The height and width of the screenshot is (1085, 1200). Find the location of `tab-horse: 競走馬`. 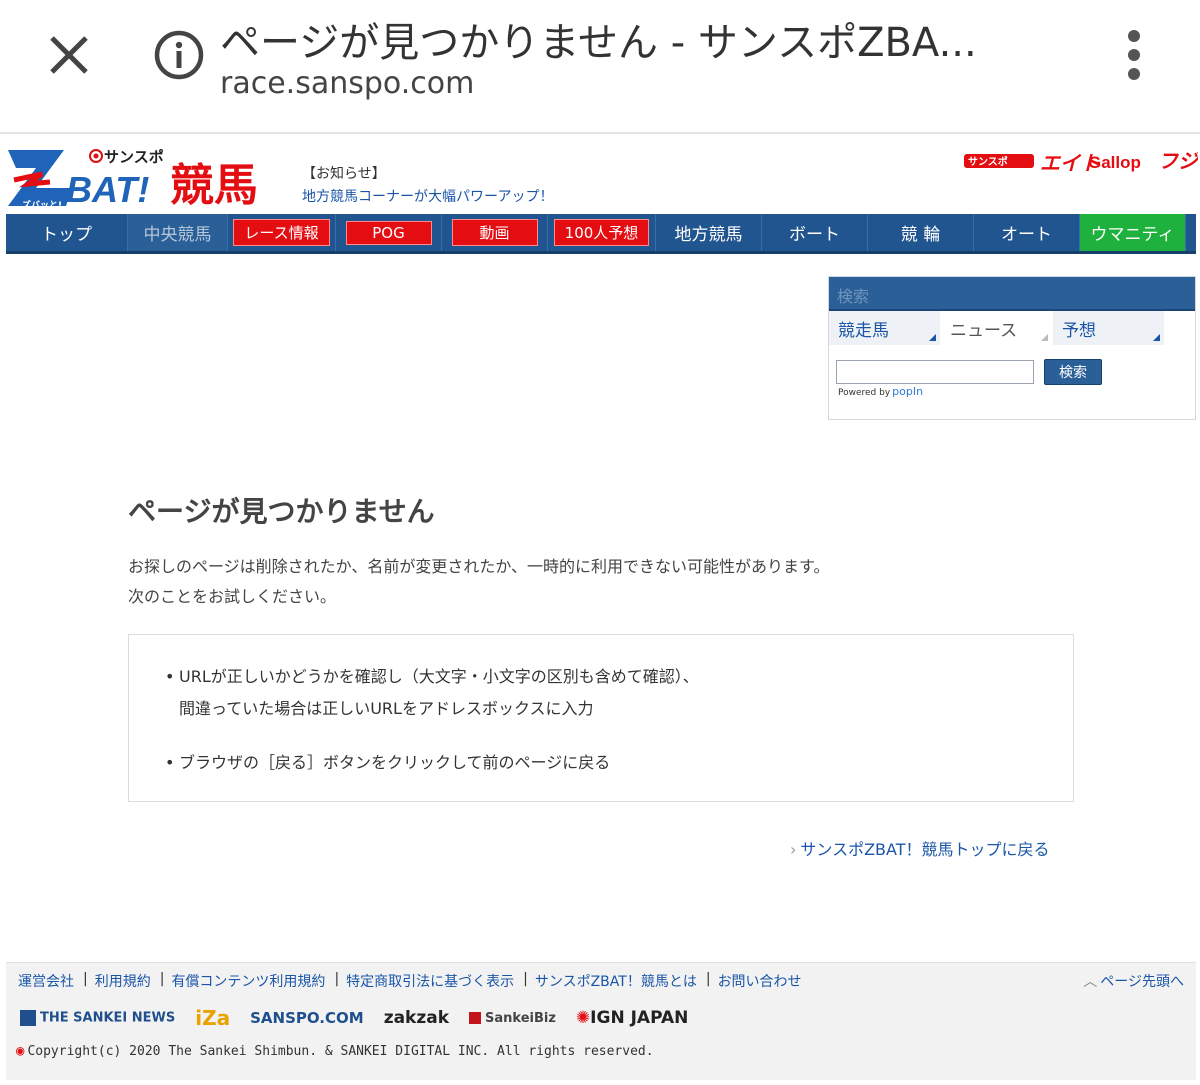

tab-horse: 競走馬 is located at coordinates (885, 328).